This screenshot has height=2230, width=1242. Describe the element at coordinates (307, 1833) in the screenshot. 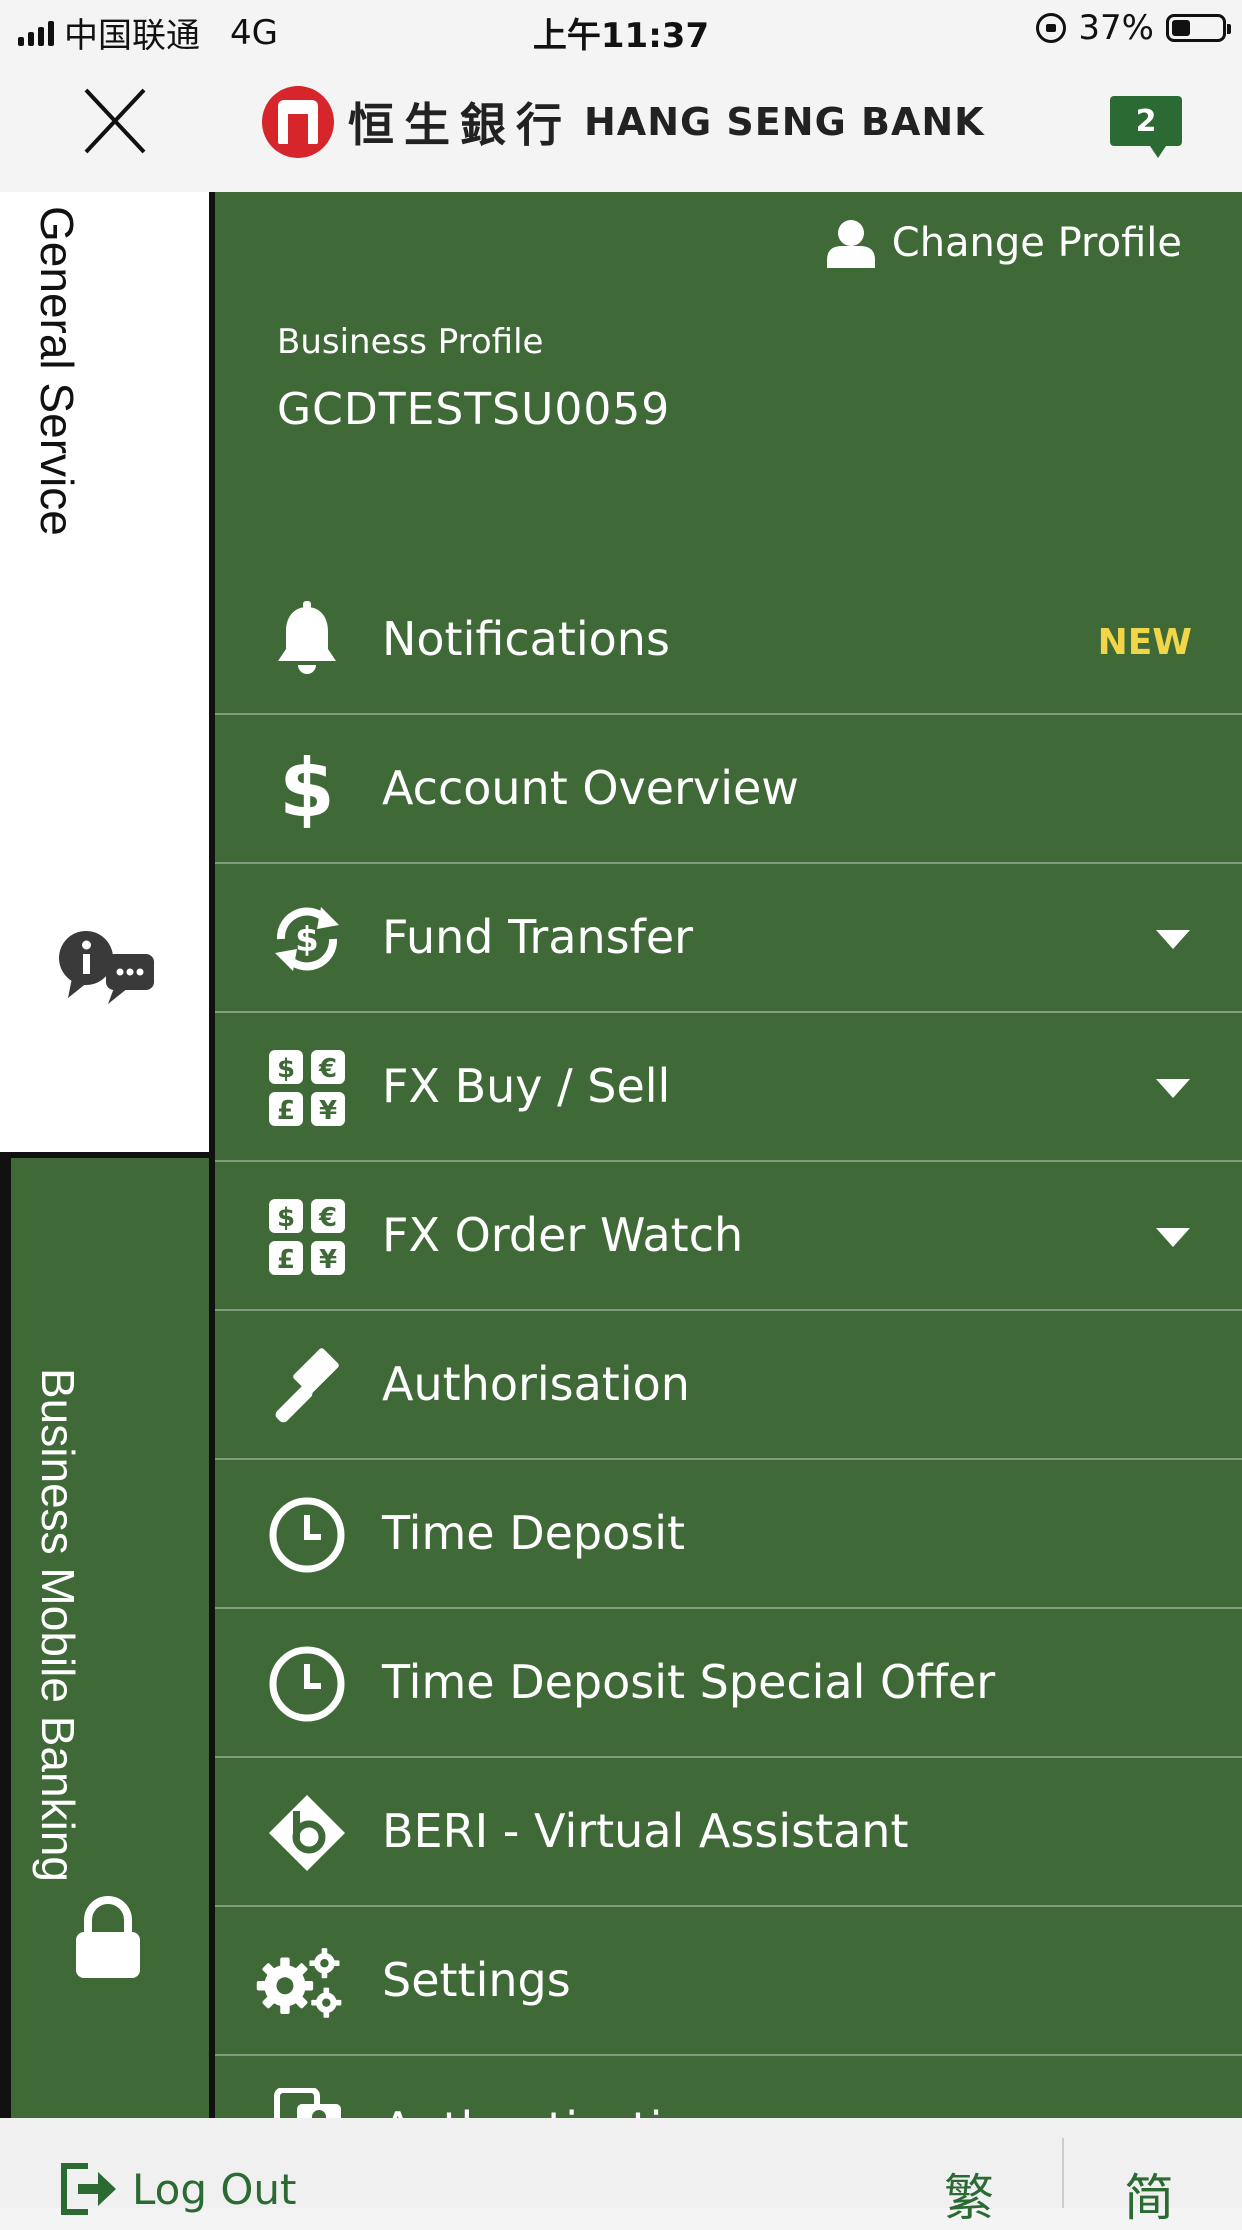

I see `beri-icon` at that location.